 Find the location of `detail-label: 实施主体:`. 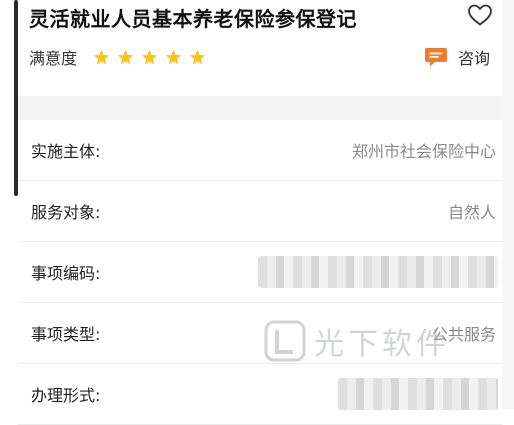

detail-label: 实施主体: is located at coordinates (66, 151).